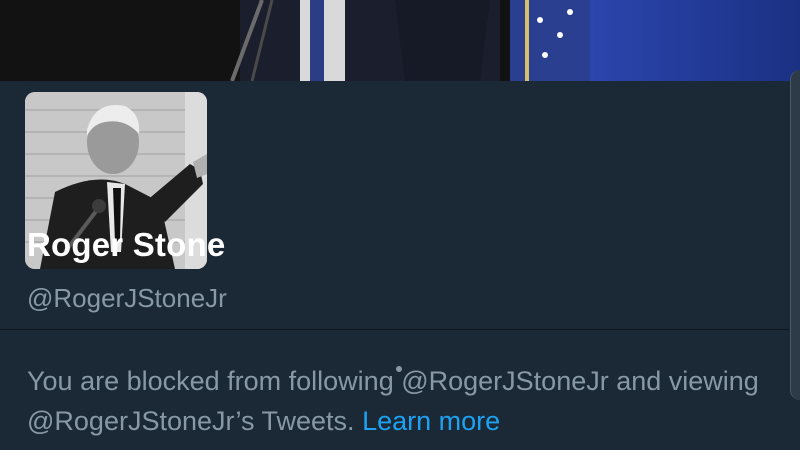  I want to click on profile-display-name: Roger Stone, so click(126, 244).